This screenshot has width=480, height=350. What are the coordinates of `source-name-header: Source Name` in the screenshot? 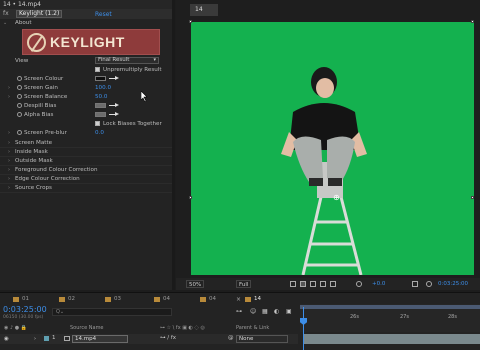 It's located at (87, 328).